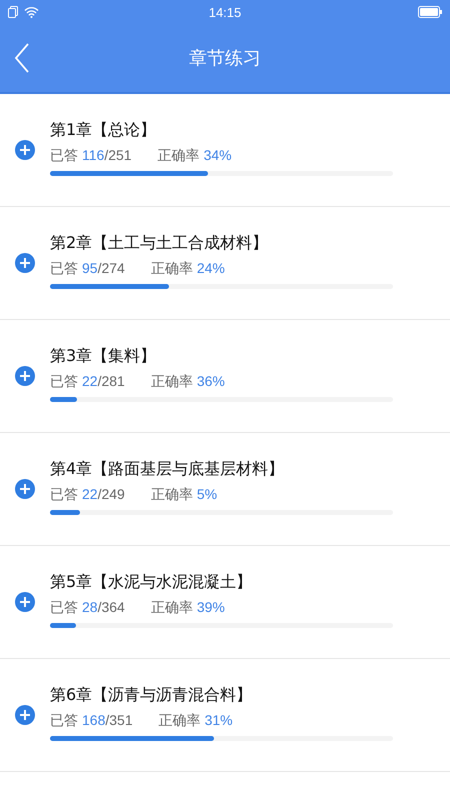 Image resolution: width=450 pixels, height=800 pixels. I want to click on total-count: /281, so click(111, 381).